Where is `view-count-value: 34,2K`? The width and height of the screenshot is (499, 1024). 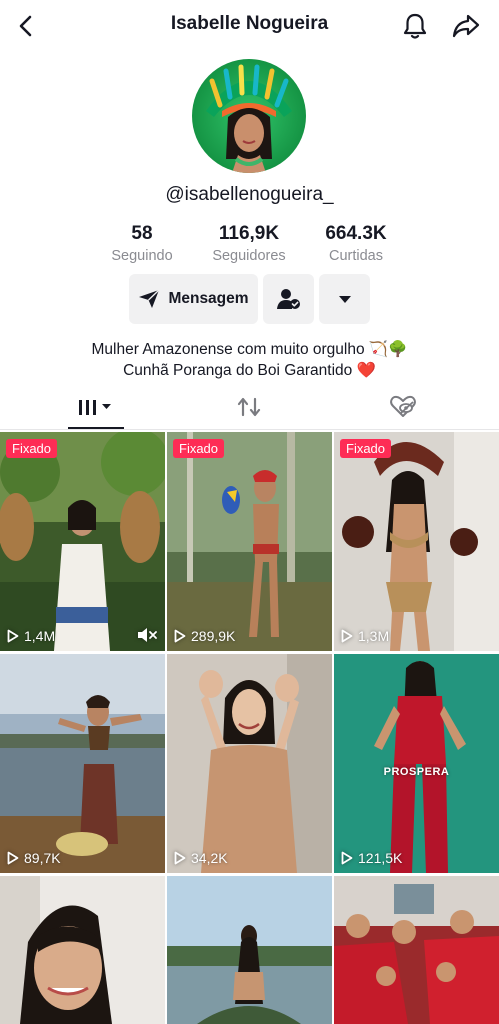
view-count-value: 34,2K is located at coordinates (209, 858).